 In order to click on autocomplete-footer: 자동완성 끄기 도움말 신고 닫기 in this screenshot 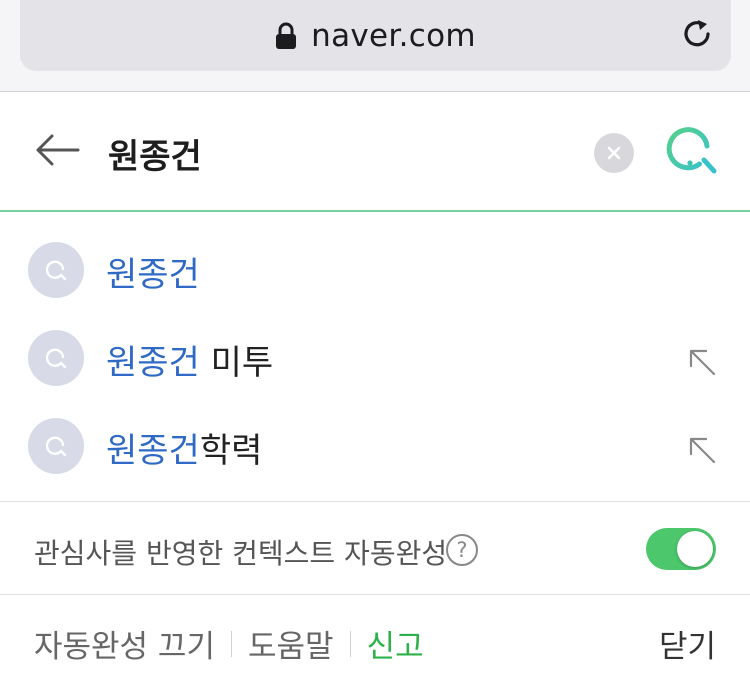, I will do `click(375, 640)`.